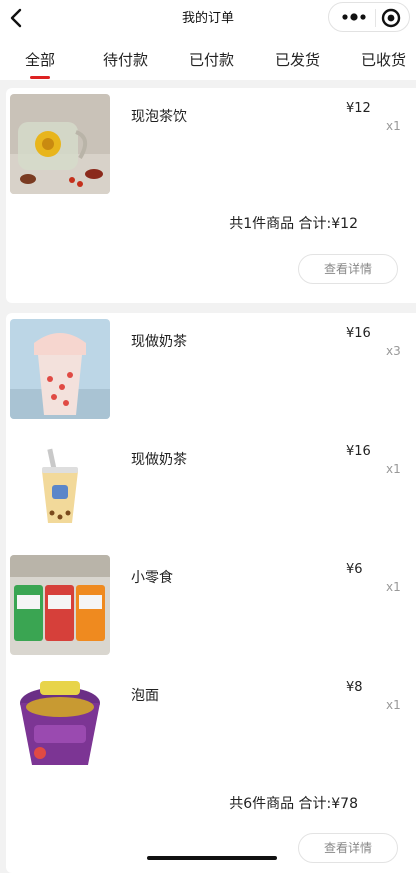  What do you see at coordinates (40, 59) in the screenshot?
I see `tab-all: 全部` at bounding box center [40, 59].